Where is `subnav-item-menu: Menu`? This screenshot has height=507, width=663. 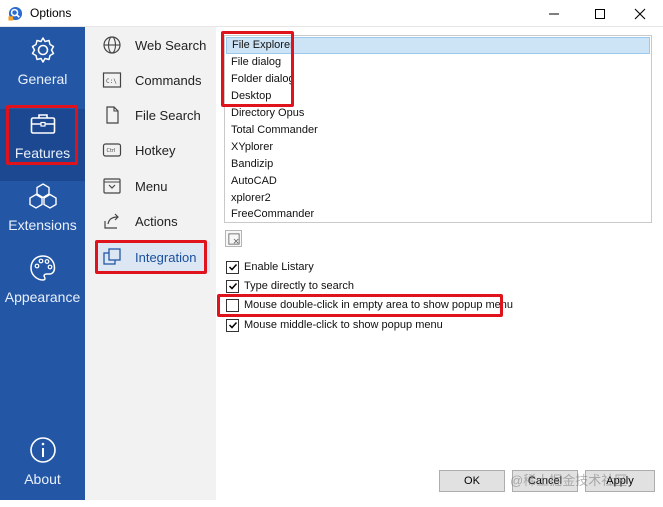
subnav-item-menu: Menu is located at coordinates (152, 186).